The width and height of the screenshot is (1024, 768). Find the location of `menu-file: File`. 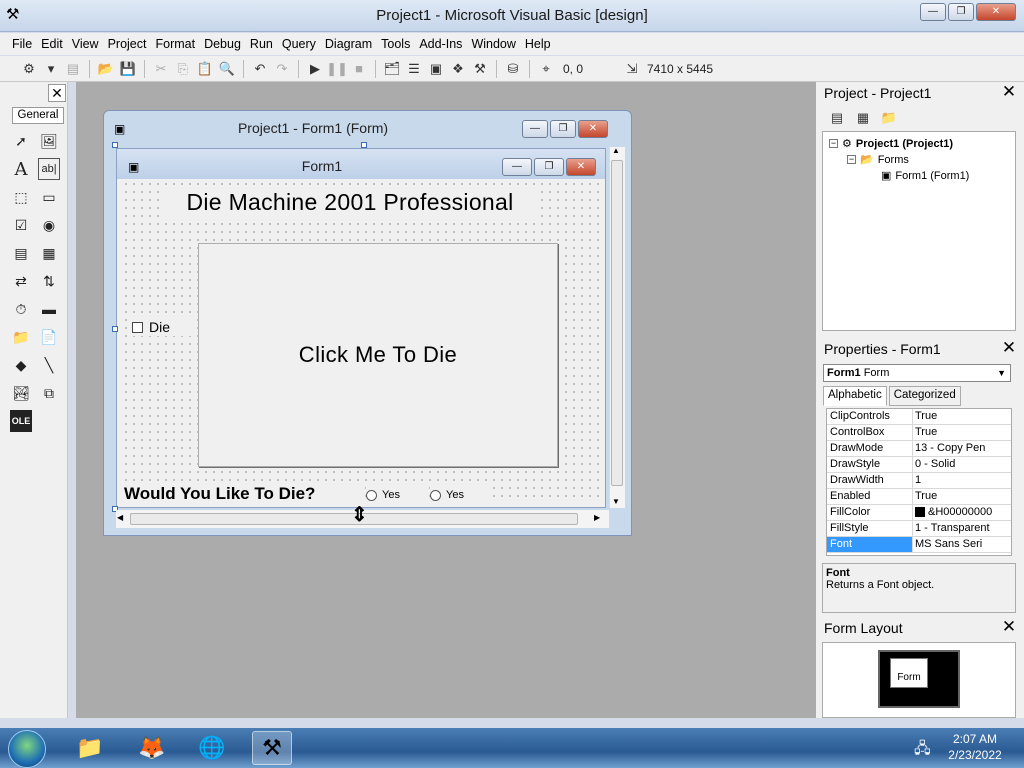

menu-file: File is located at coordinates (22, 44).